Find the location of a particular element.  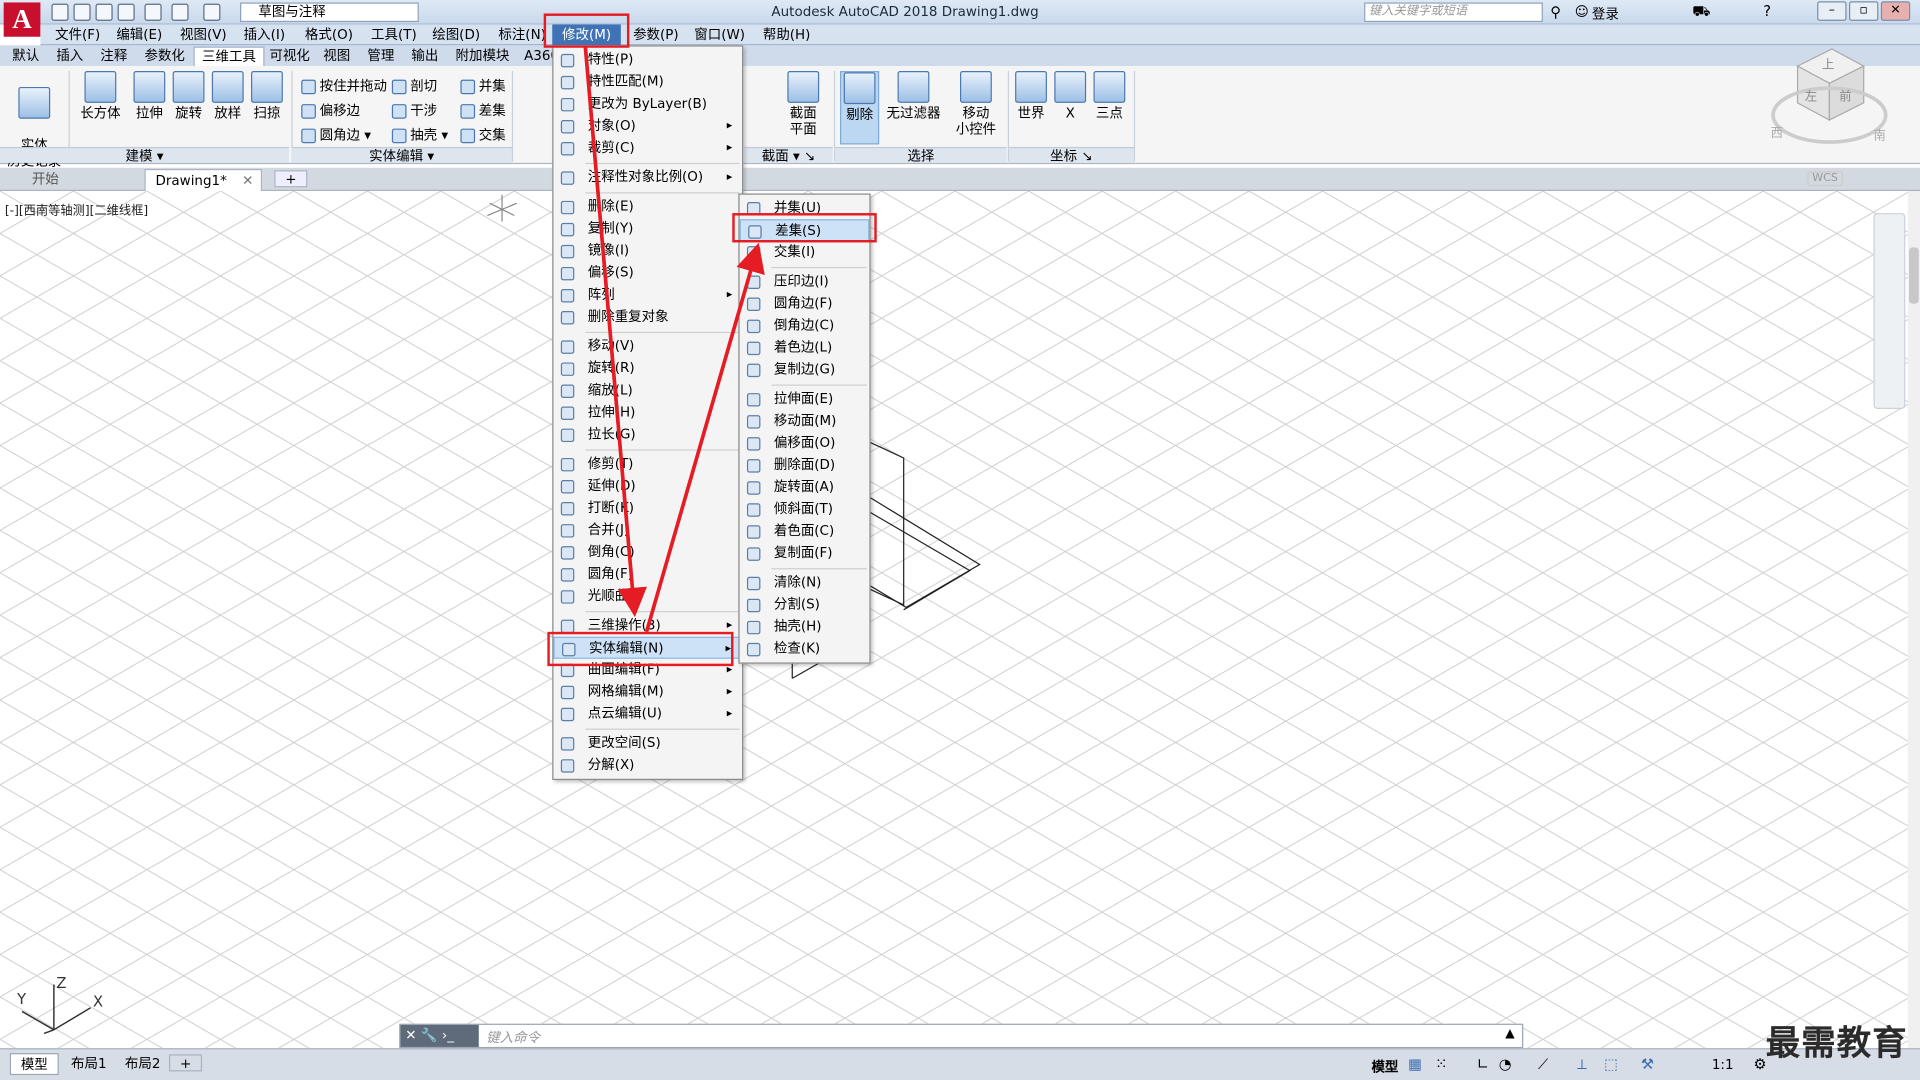

interfere-button: 干涉 is located at coordinates (414, 110).